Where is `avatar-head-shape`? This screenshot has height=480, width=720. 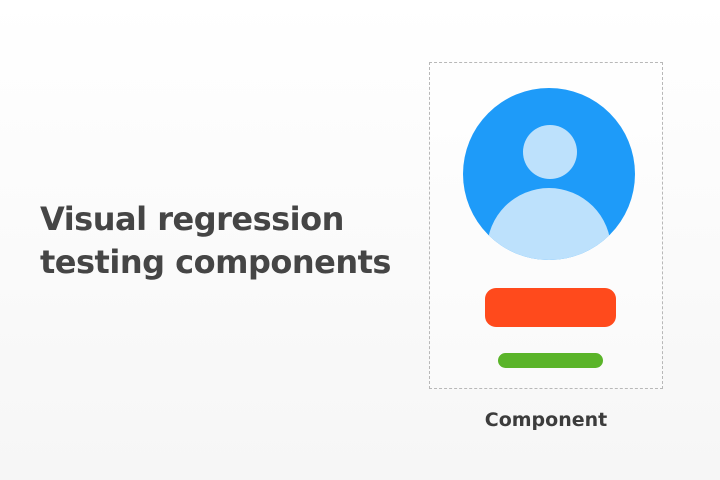 avatar-head-shape is located at coordinates (550, 152).